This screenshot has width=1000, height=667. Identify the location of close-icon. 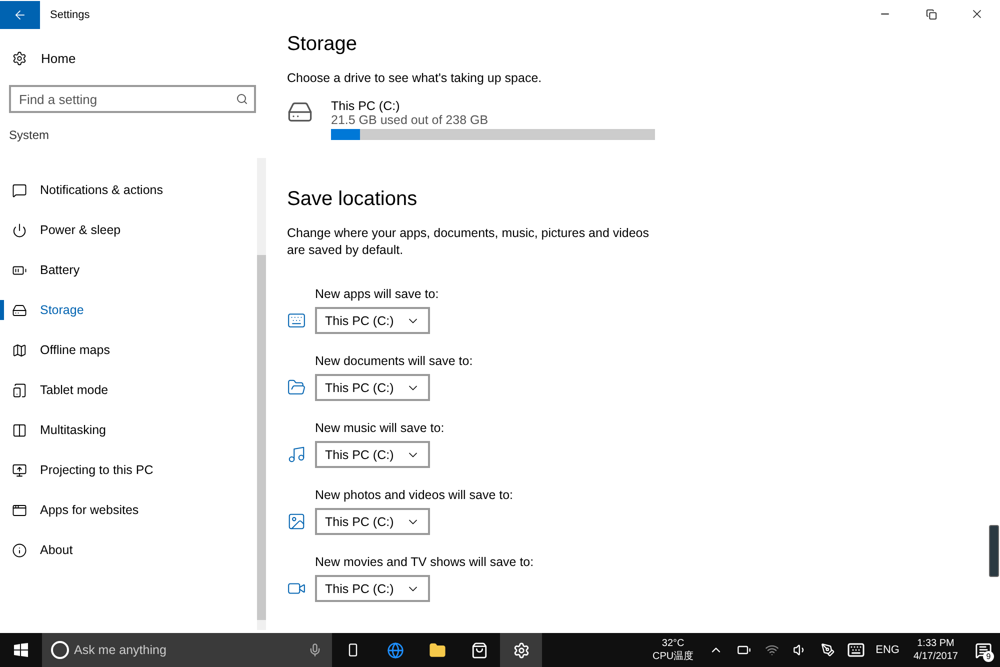
(977, 14).